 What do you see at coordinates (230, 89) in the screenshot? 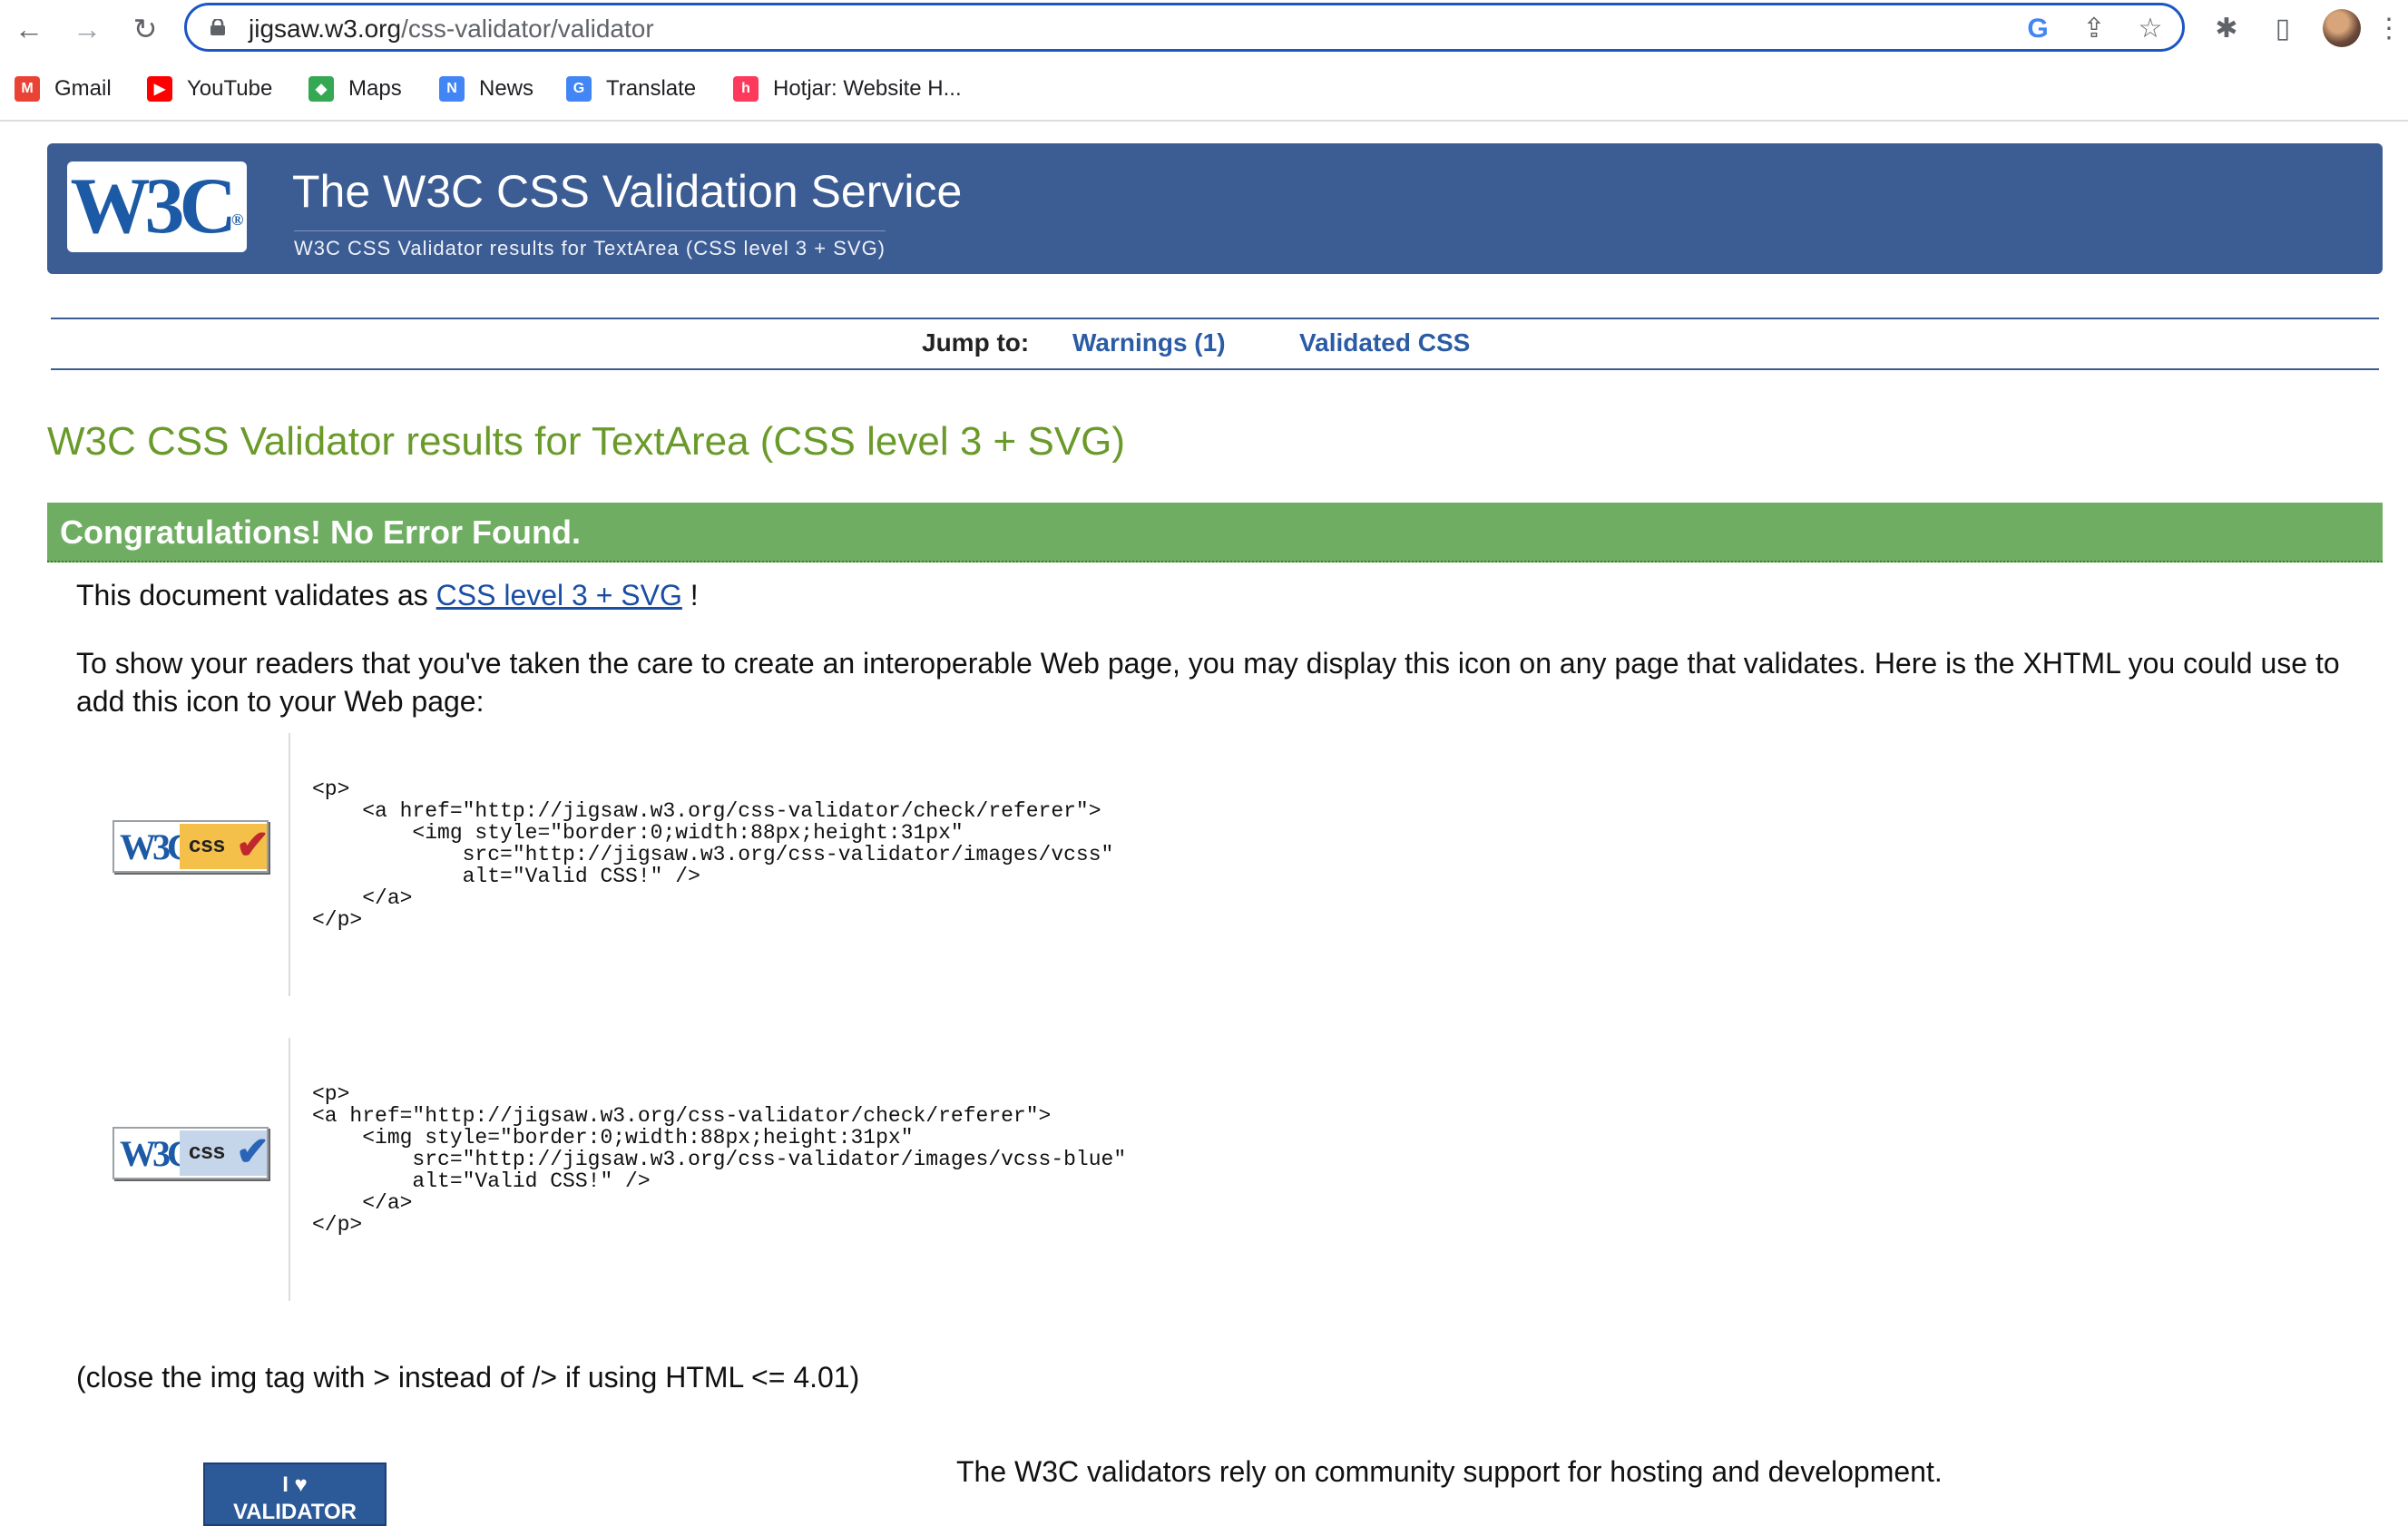
I see `bookmark-label: YouTube` at bounding box center [230, 89].